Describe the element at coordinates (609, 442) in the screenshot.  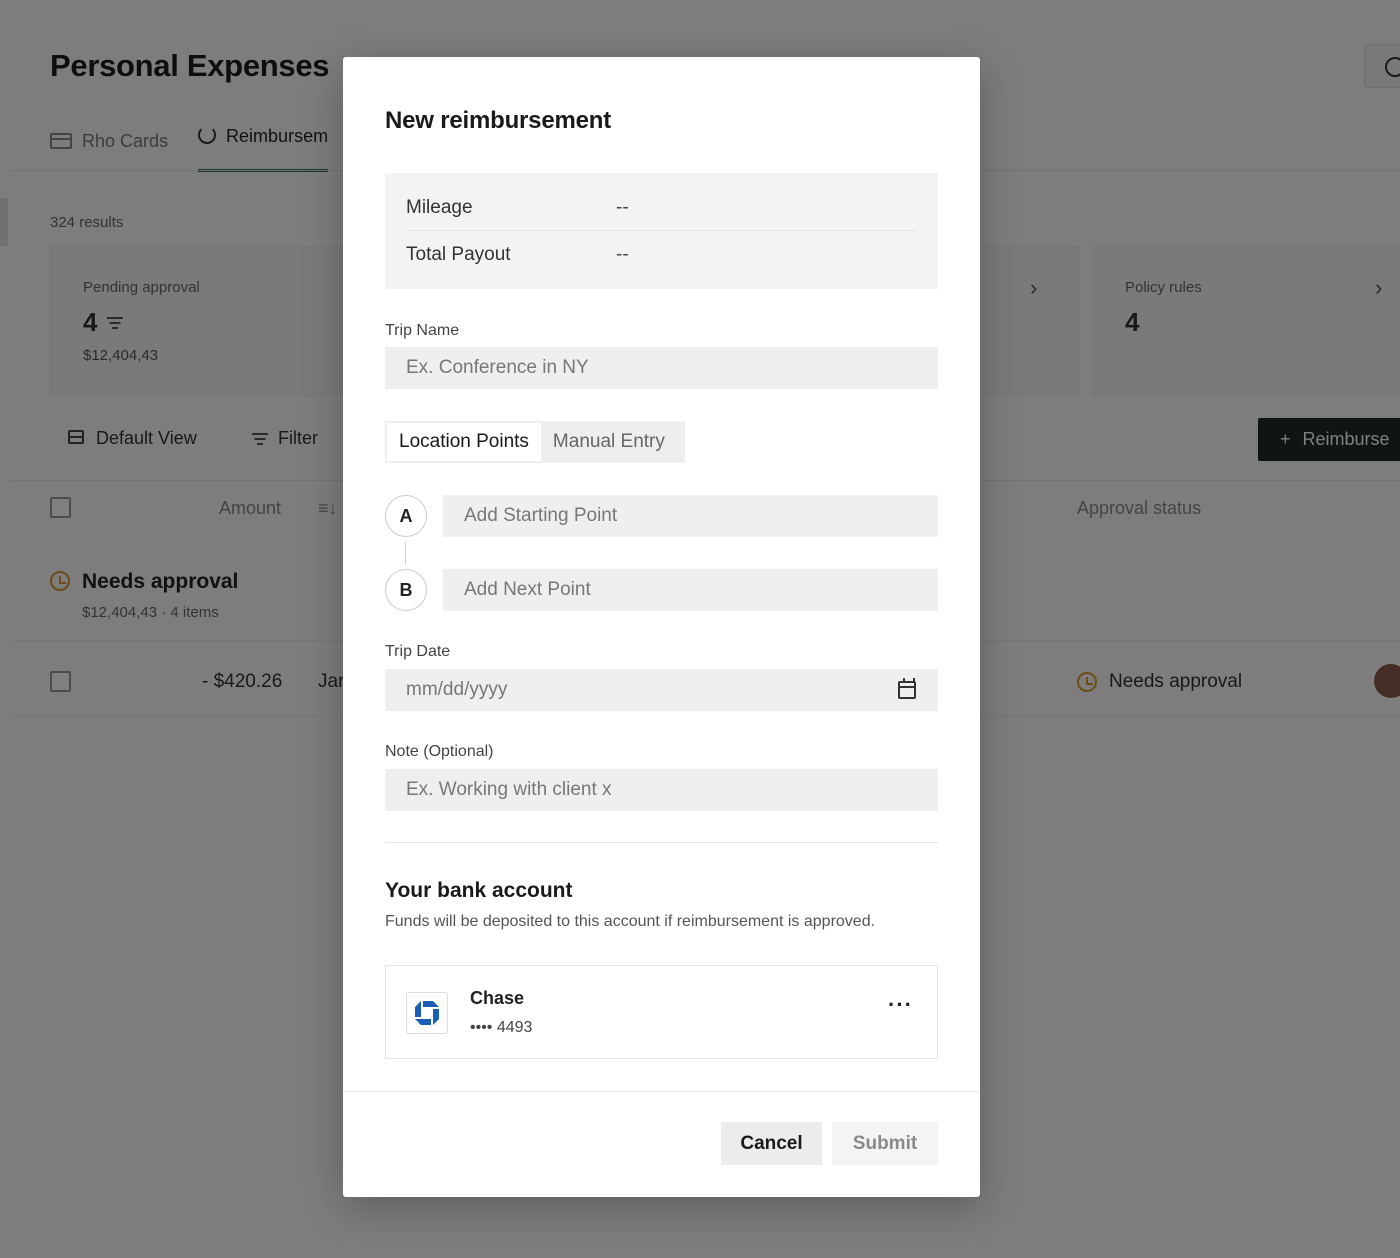
I see `tab-manual-entry: Manual Entry` at that location.